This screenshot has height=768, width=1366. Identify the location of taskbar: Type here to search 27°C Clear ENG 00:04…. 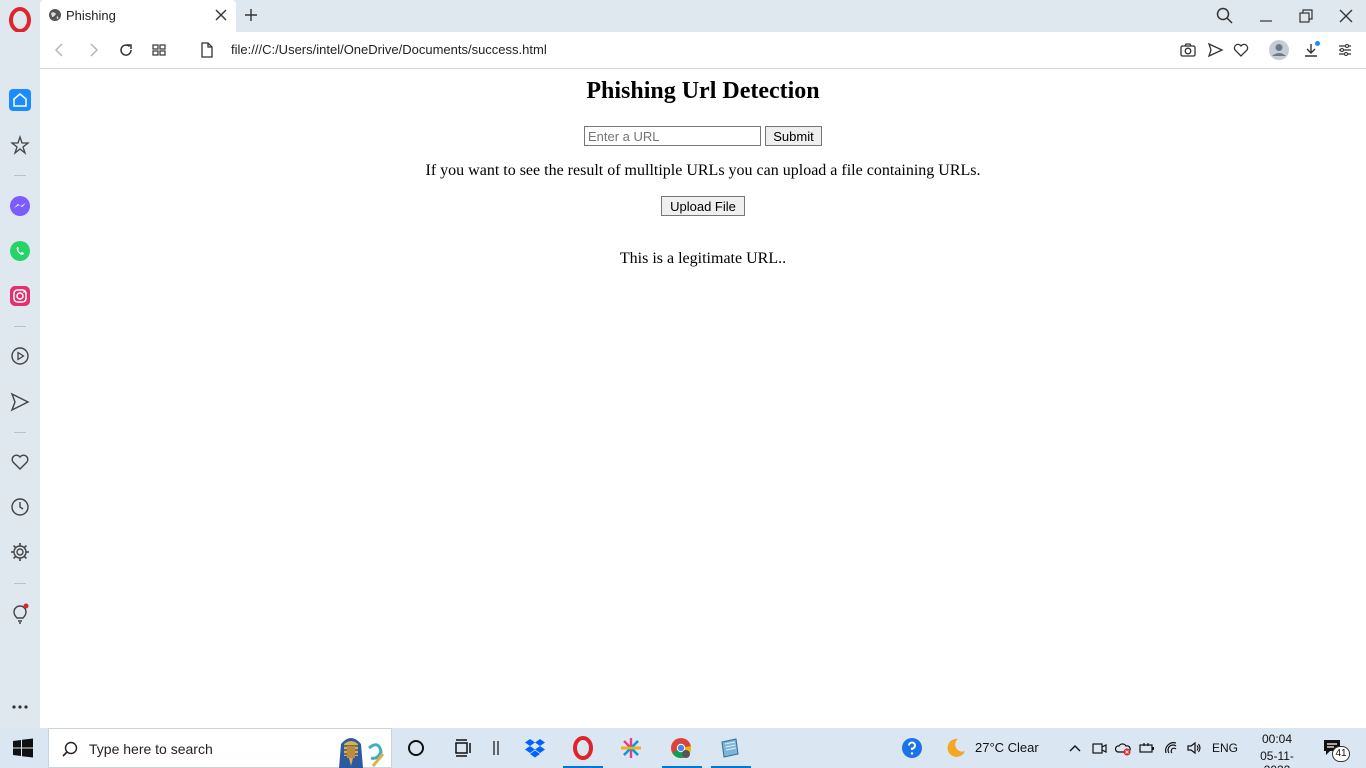
(683, 748).